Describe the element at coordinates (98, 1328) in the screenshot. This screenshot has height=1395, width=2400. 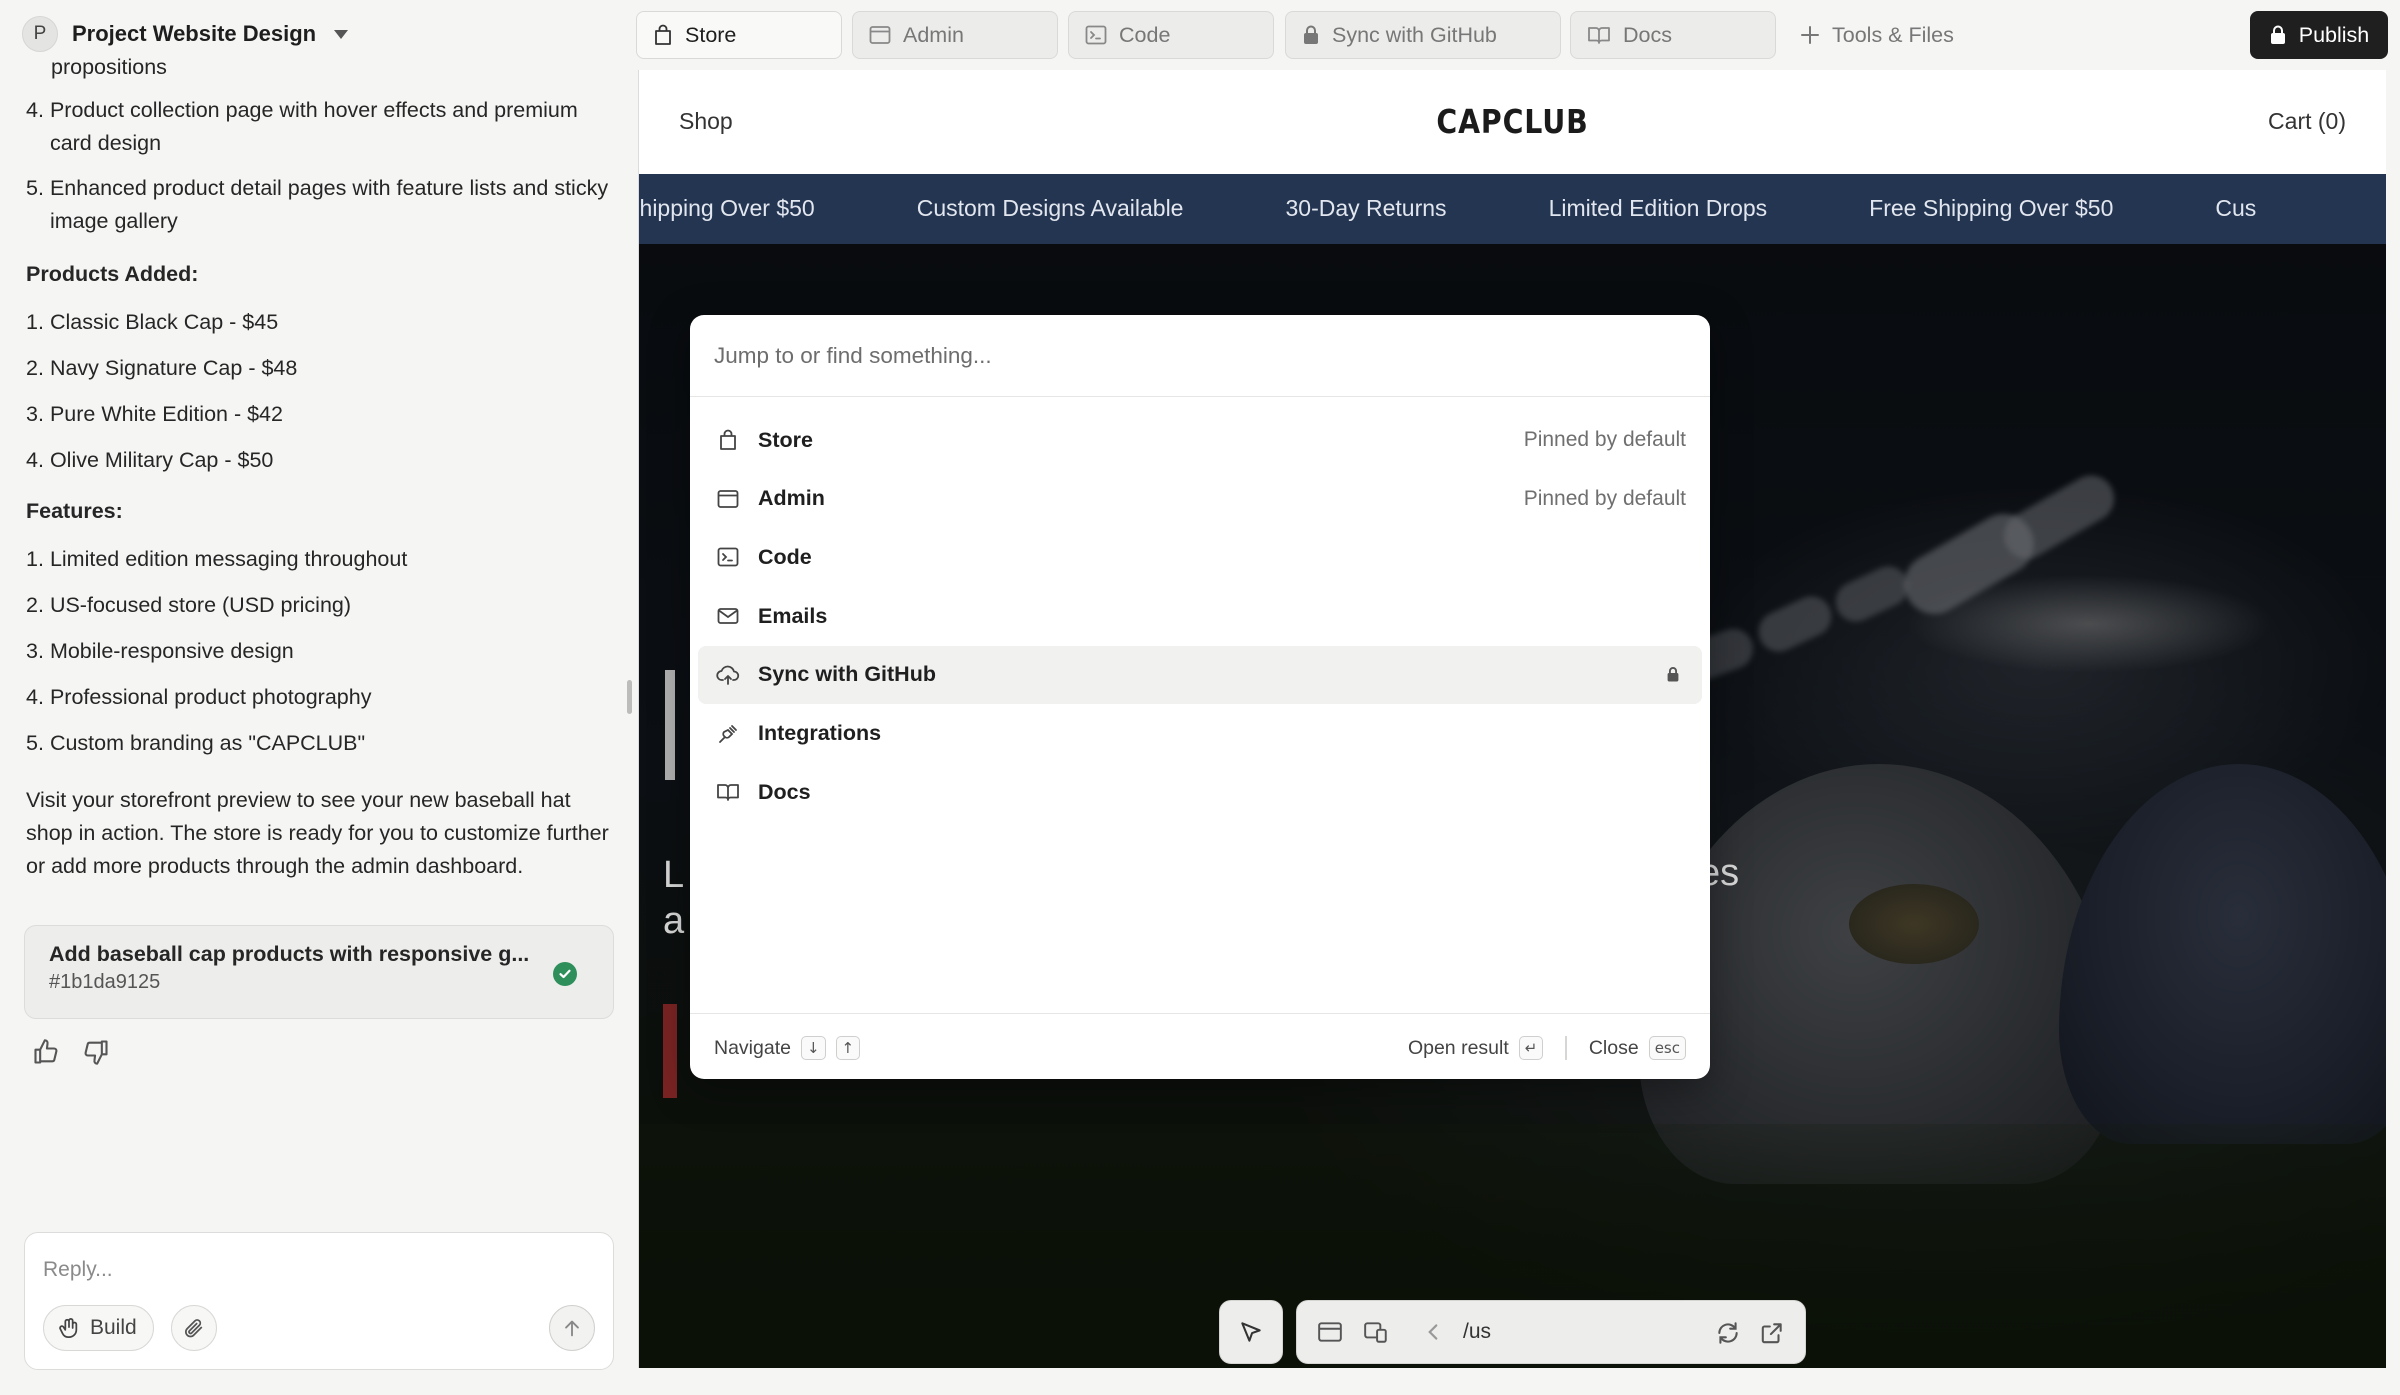
I see `build-button: Build` at that location.